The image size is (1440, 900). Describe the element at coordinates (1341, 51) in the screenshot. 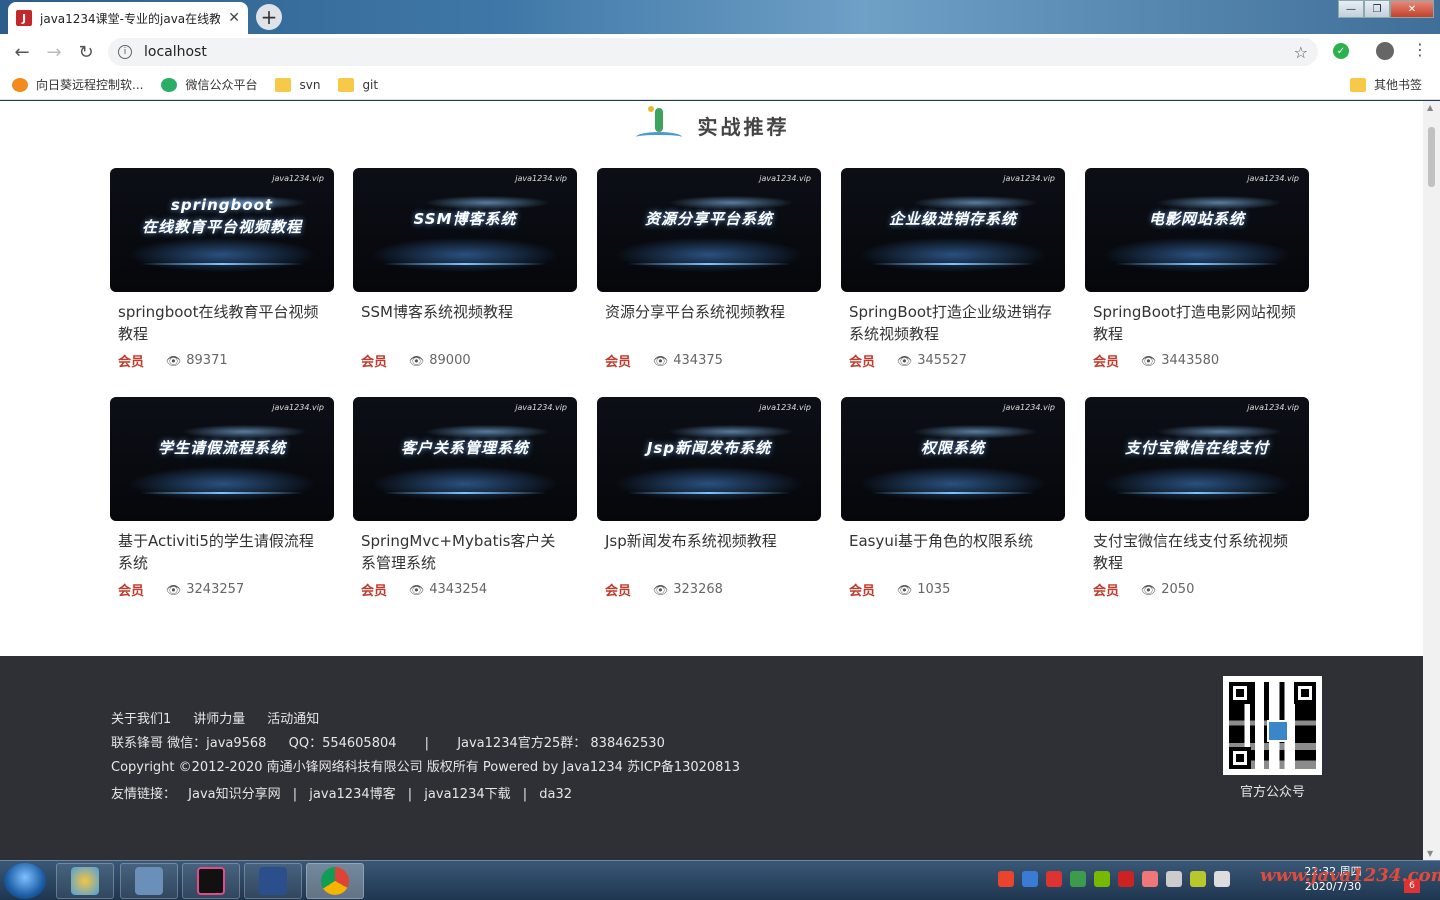

I see `extension-icon: ✓` at that location.